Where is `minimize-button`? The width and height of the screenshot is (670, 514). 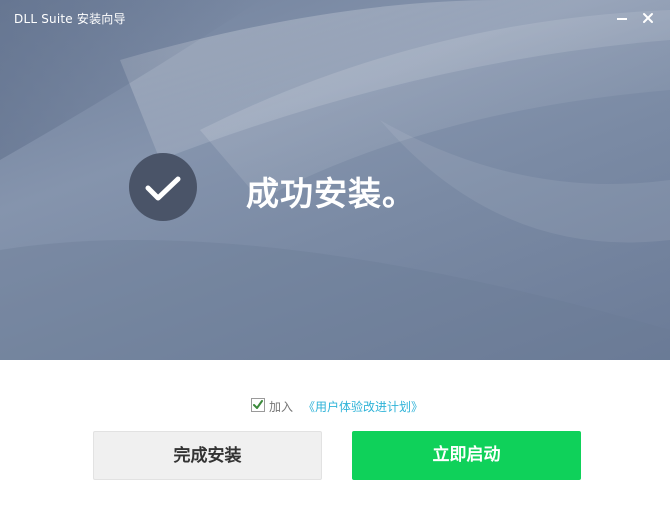
minimize-button is located at coordinates (622, 18).